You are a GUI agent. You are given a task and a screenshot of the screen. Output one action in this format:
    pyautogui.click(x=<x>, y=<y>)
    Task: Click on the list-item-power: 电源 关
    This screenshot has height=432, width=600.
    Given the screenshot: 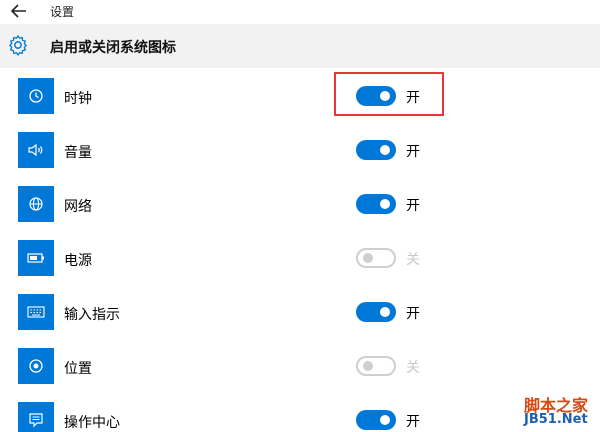 What is the action you would take?
    pyautogui.click(x=300, y=257)
    